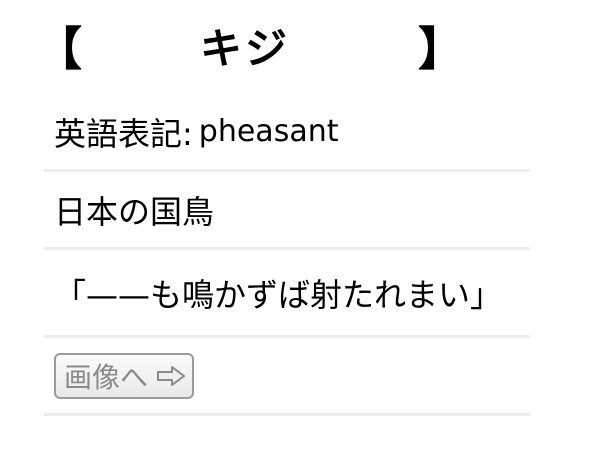 Image resolution: width=600 pixels, height=450 pixels. I want to click on entry-title: 【 キジ 】, so click(250, 51).